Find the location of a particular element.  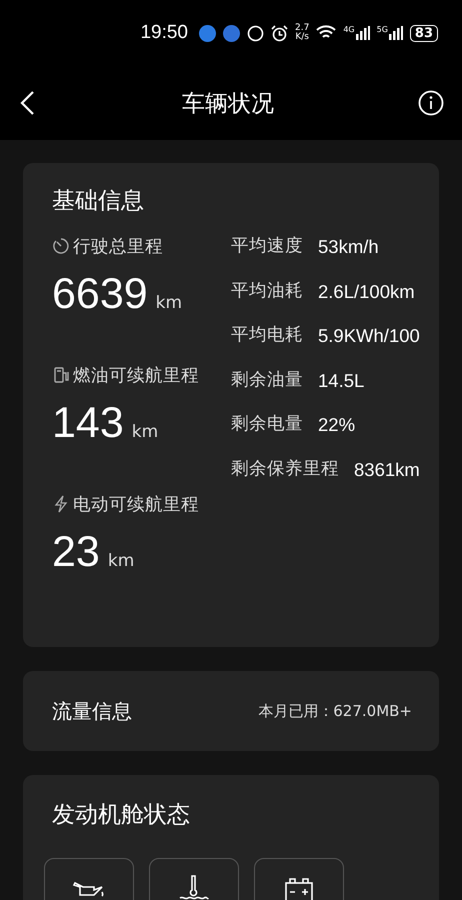

data-usage-card: 流量信息 本月已用：627.0MB+ is located at coordinates (231, 711).